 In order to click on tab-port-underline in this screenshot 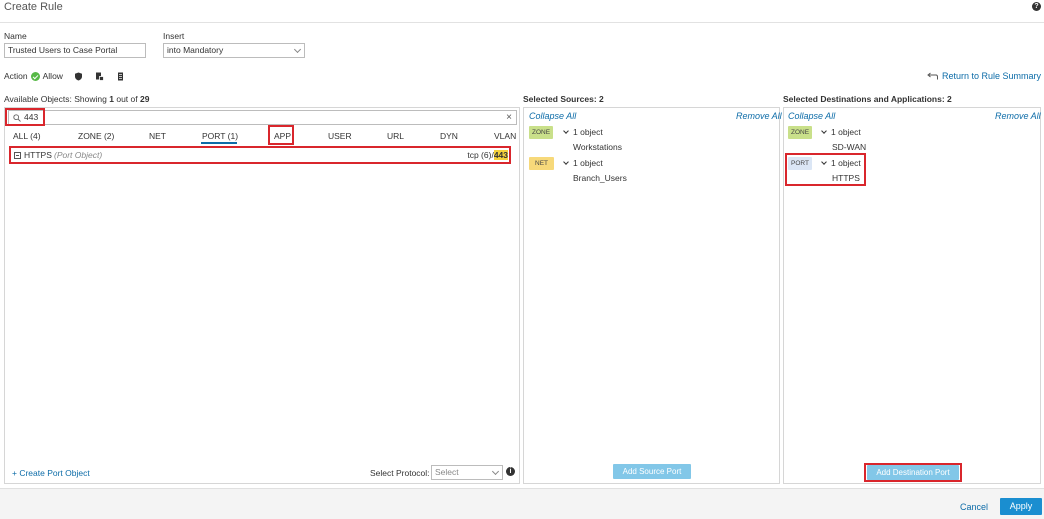, I will do `click(219, 143)`.